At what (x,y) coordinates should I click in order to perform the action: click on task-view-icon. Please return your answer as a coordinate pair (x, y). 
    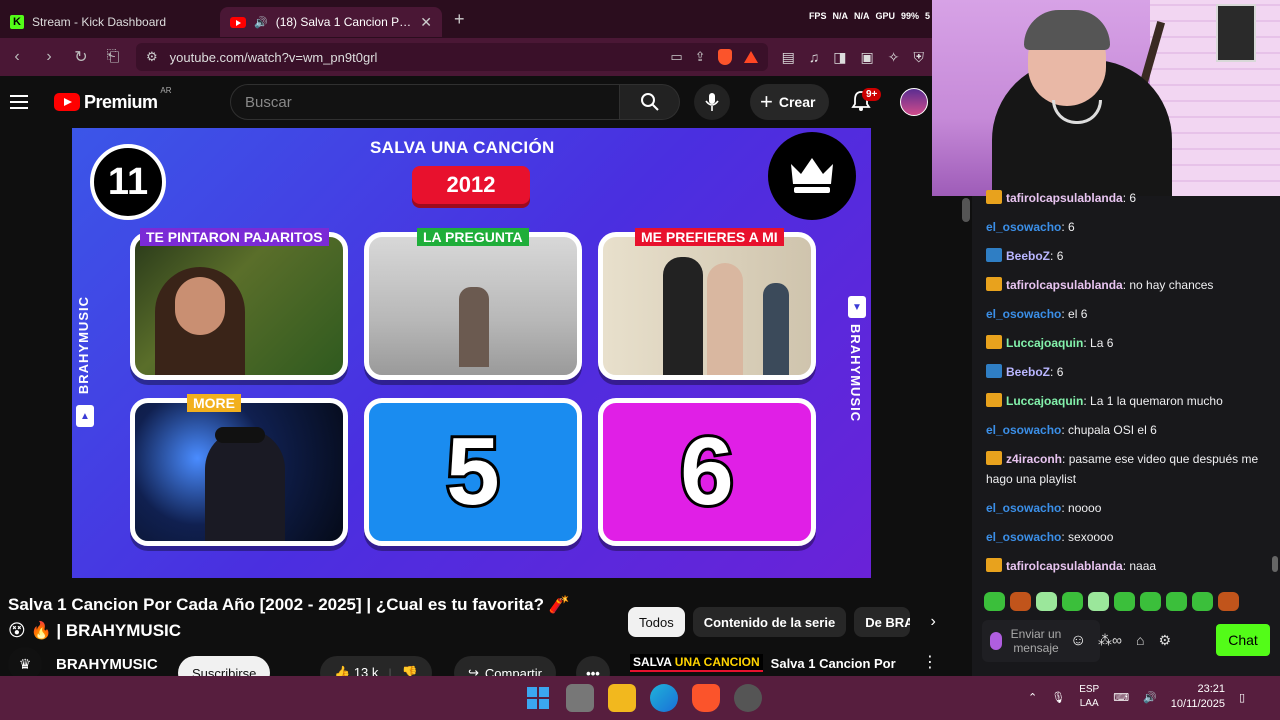
    Looking at the image, I should click on (580, 698).